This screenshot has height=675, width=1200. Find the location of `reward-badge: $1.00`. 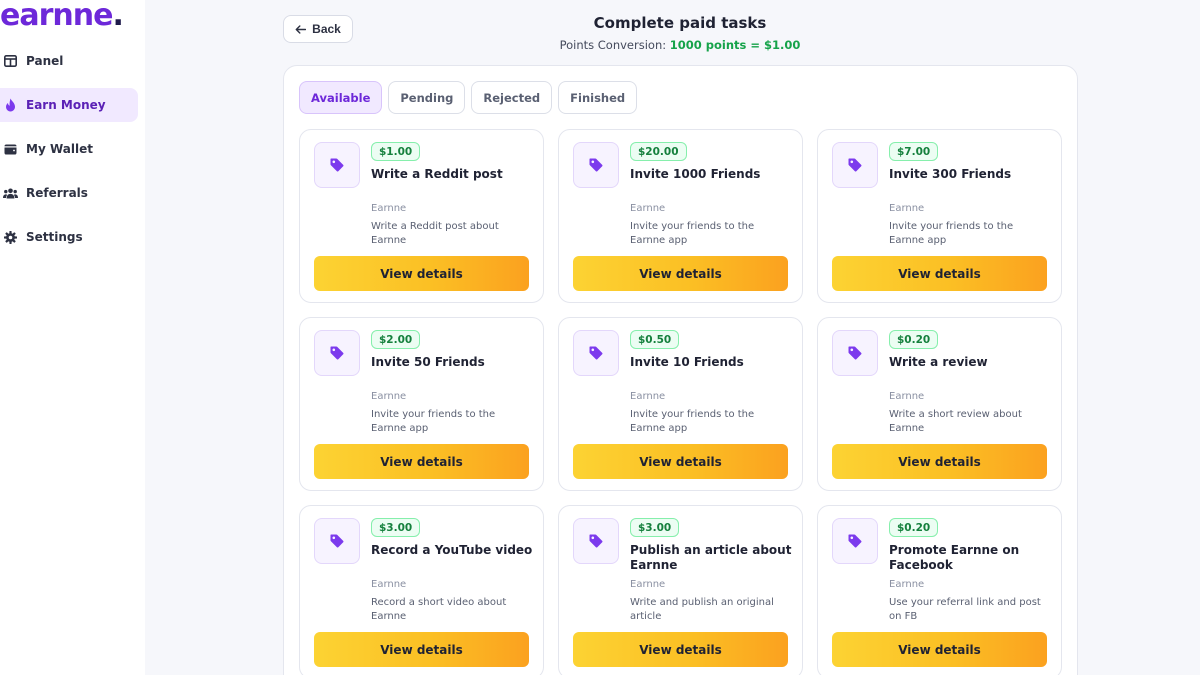

reward-badge: $1.00 is located at coordinates (396, 151).